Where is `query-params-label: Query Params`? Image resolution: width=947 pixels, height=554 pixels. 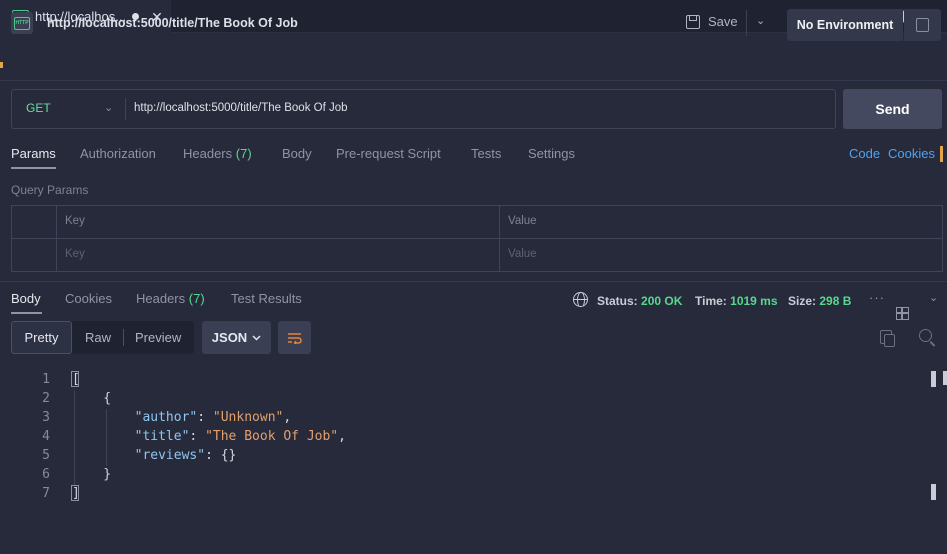
query-params-label: Query Params is located at coordinates (50, 190).